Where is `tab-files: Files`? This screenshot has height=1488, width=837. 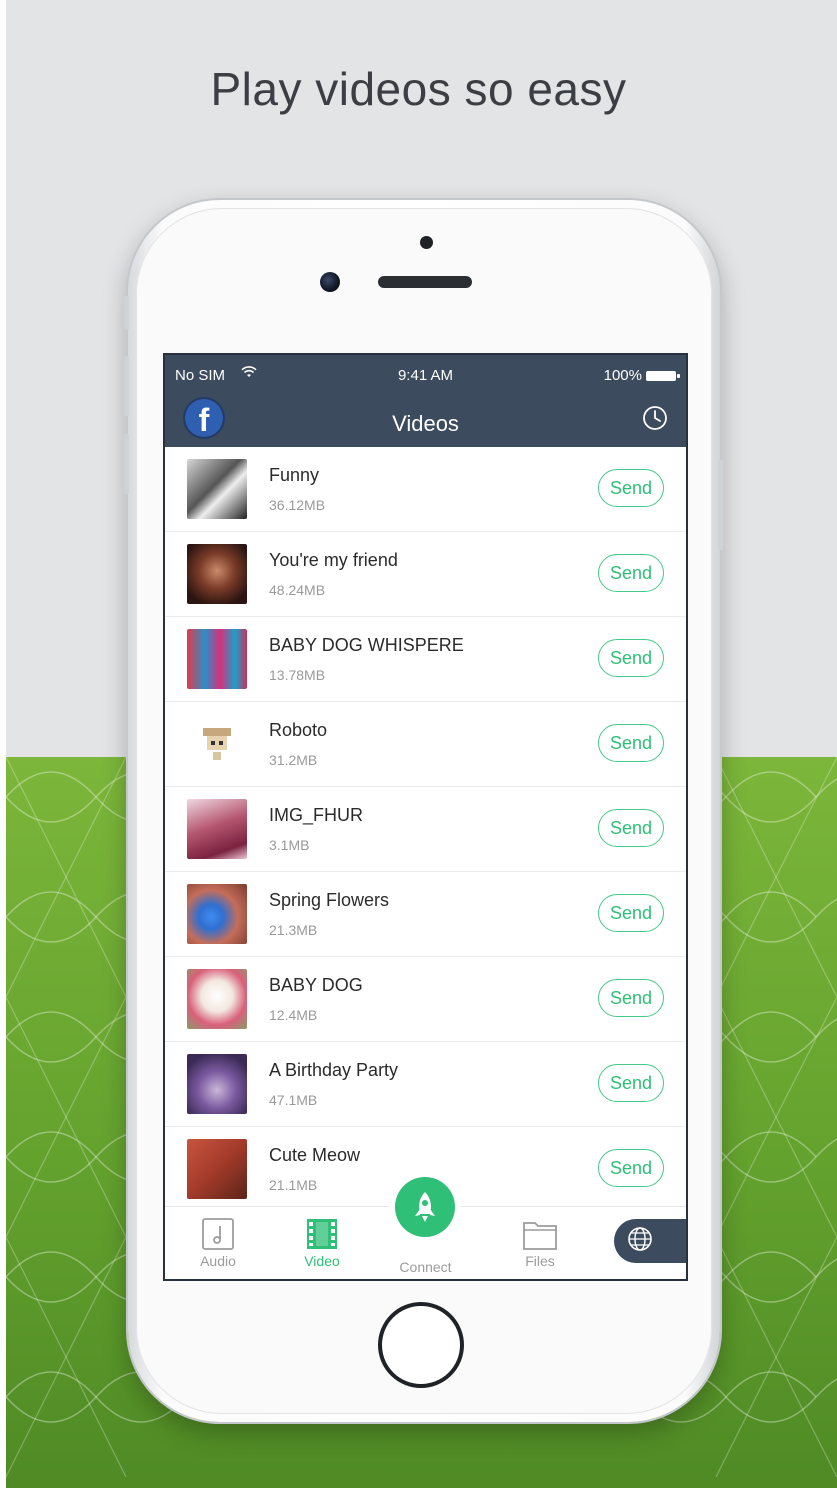
tab-files: Files is located at coordinates (540, 1243).